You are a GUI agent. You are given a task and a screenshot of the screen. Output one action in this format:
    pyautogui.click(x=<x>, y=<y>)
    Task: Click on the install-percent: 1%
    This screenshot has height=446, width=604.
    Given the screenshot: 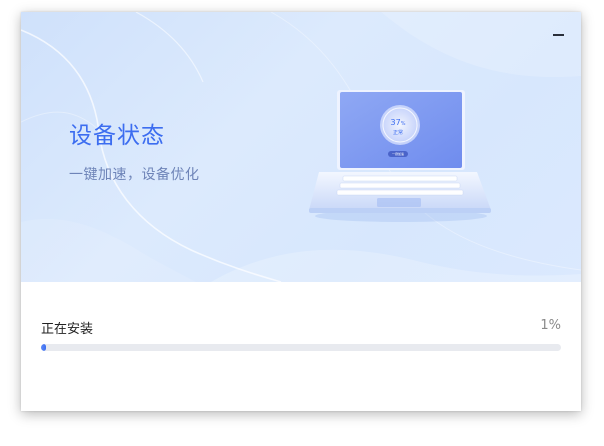 What is the action you would take?
    pyautogui.click(x=550, y=325)
    